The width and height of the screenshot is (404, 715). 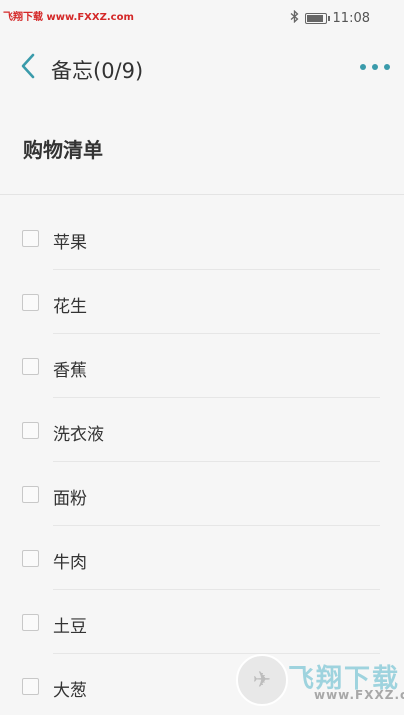 What do you see at coordinates (262, 680) in the screenshot?
I see `watermark-logo-icon: ✈` at bounding box center [262, 680].